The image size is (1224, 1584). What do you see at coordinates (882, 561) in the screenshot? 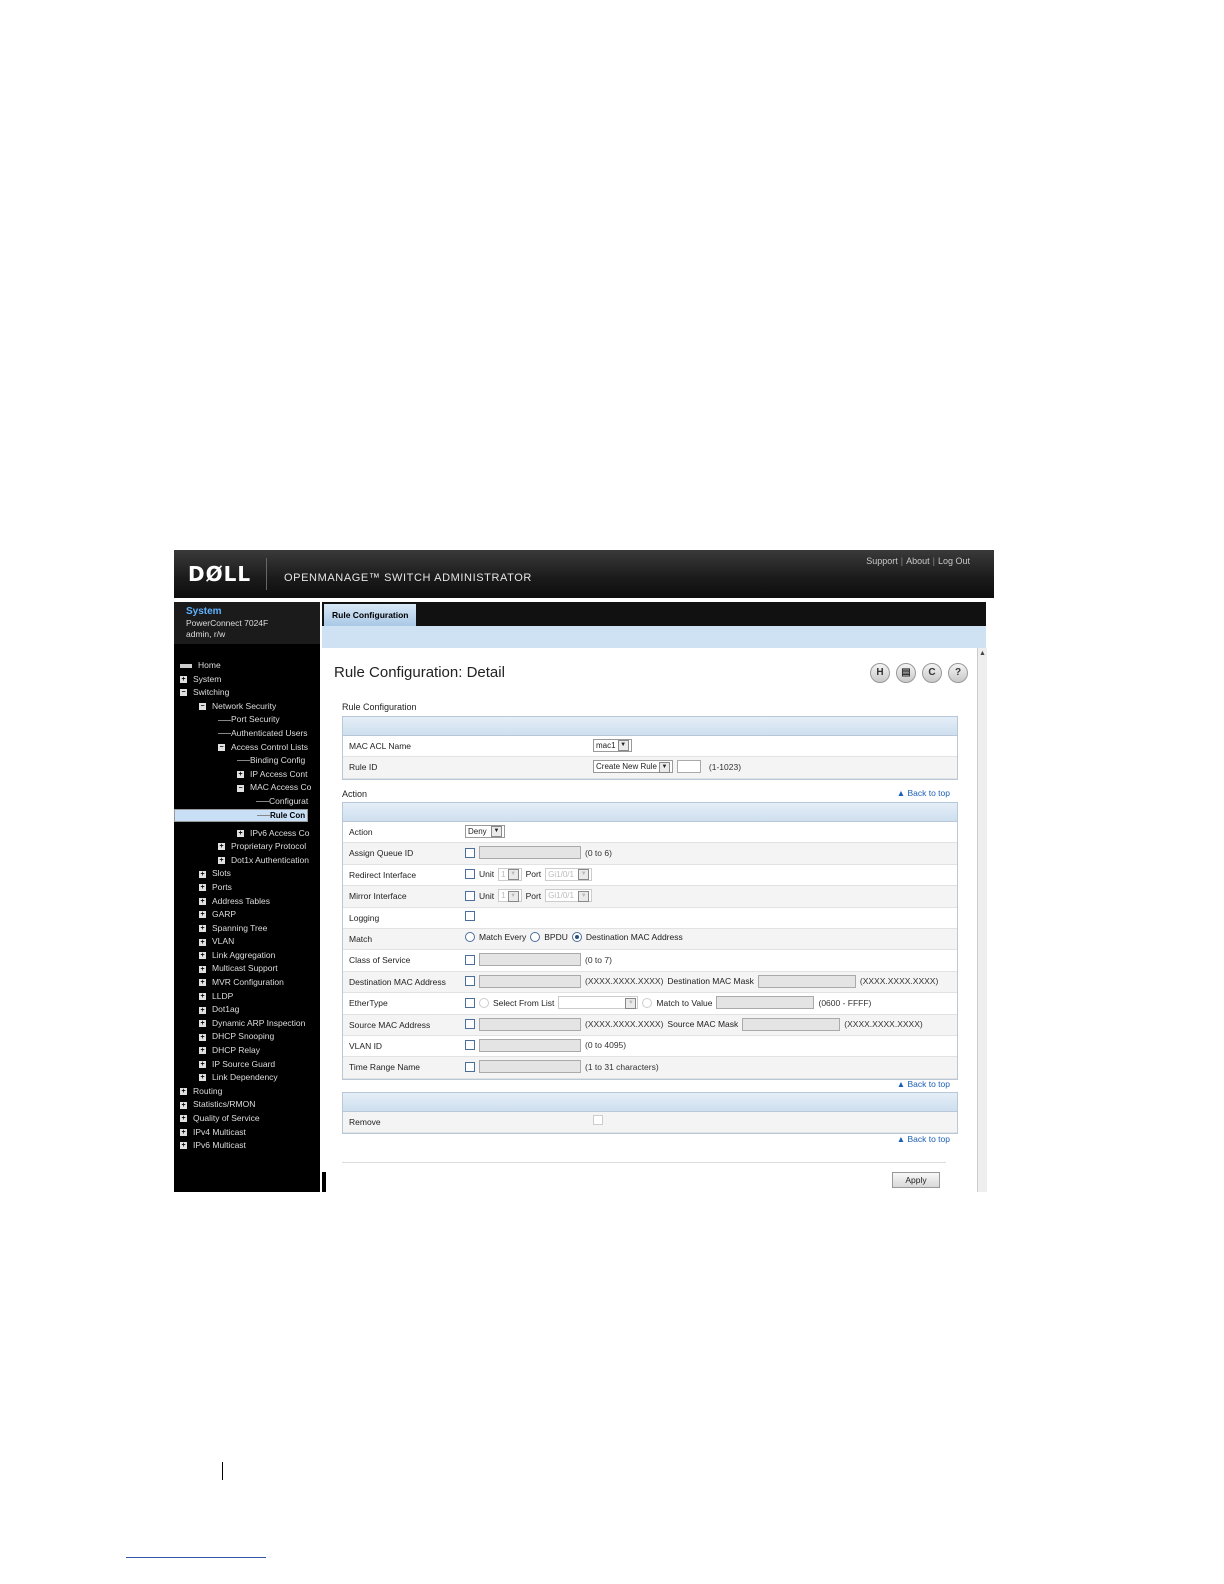
I see `support-link: Support` at bounding box center [882, 561].